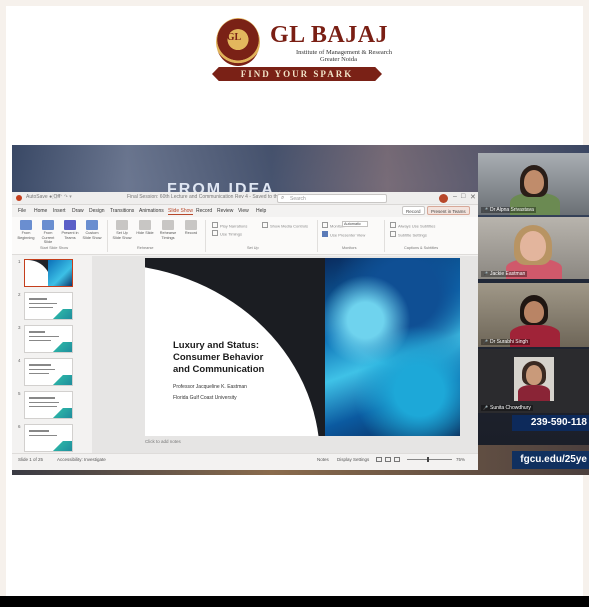 This screenshot has height=607, width=589. What do you see at coordinates (443, 198) in the screenshot?
I see `user-avatar` at bounding box center [443, 198].